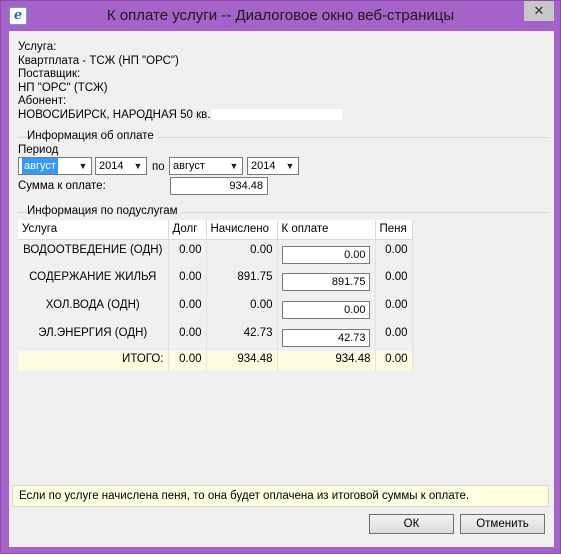  Describe the element at coordinates (40, 166) in the screenshot. I see `month-from-value: август` at that location.